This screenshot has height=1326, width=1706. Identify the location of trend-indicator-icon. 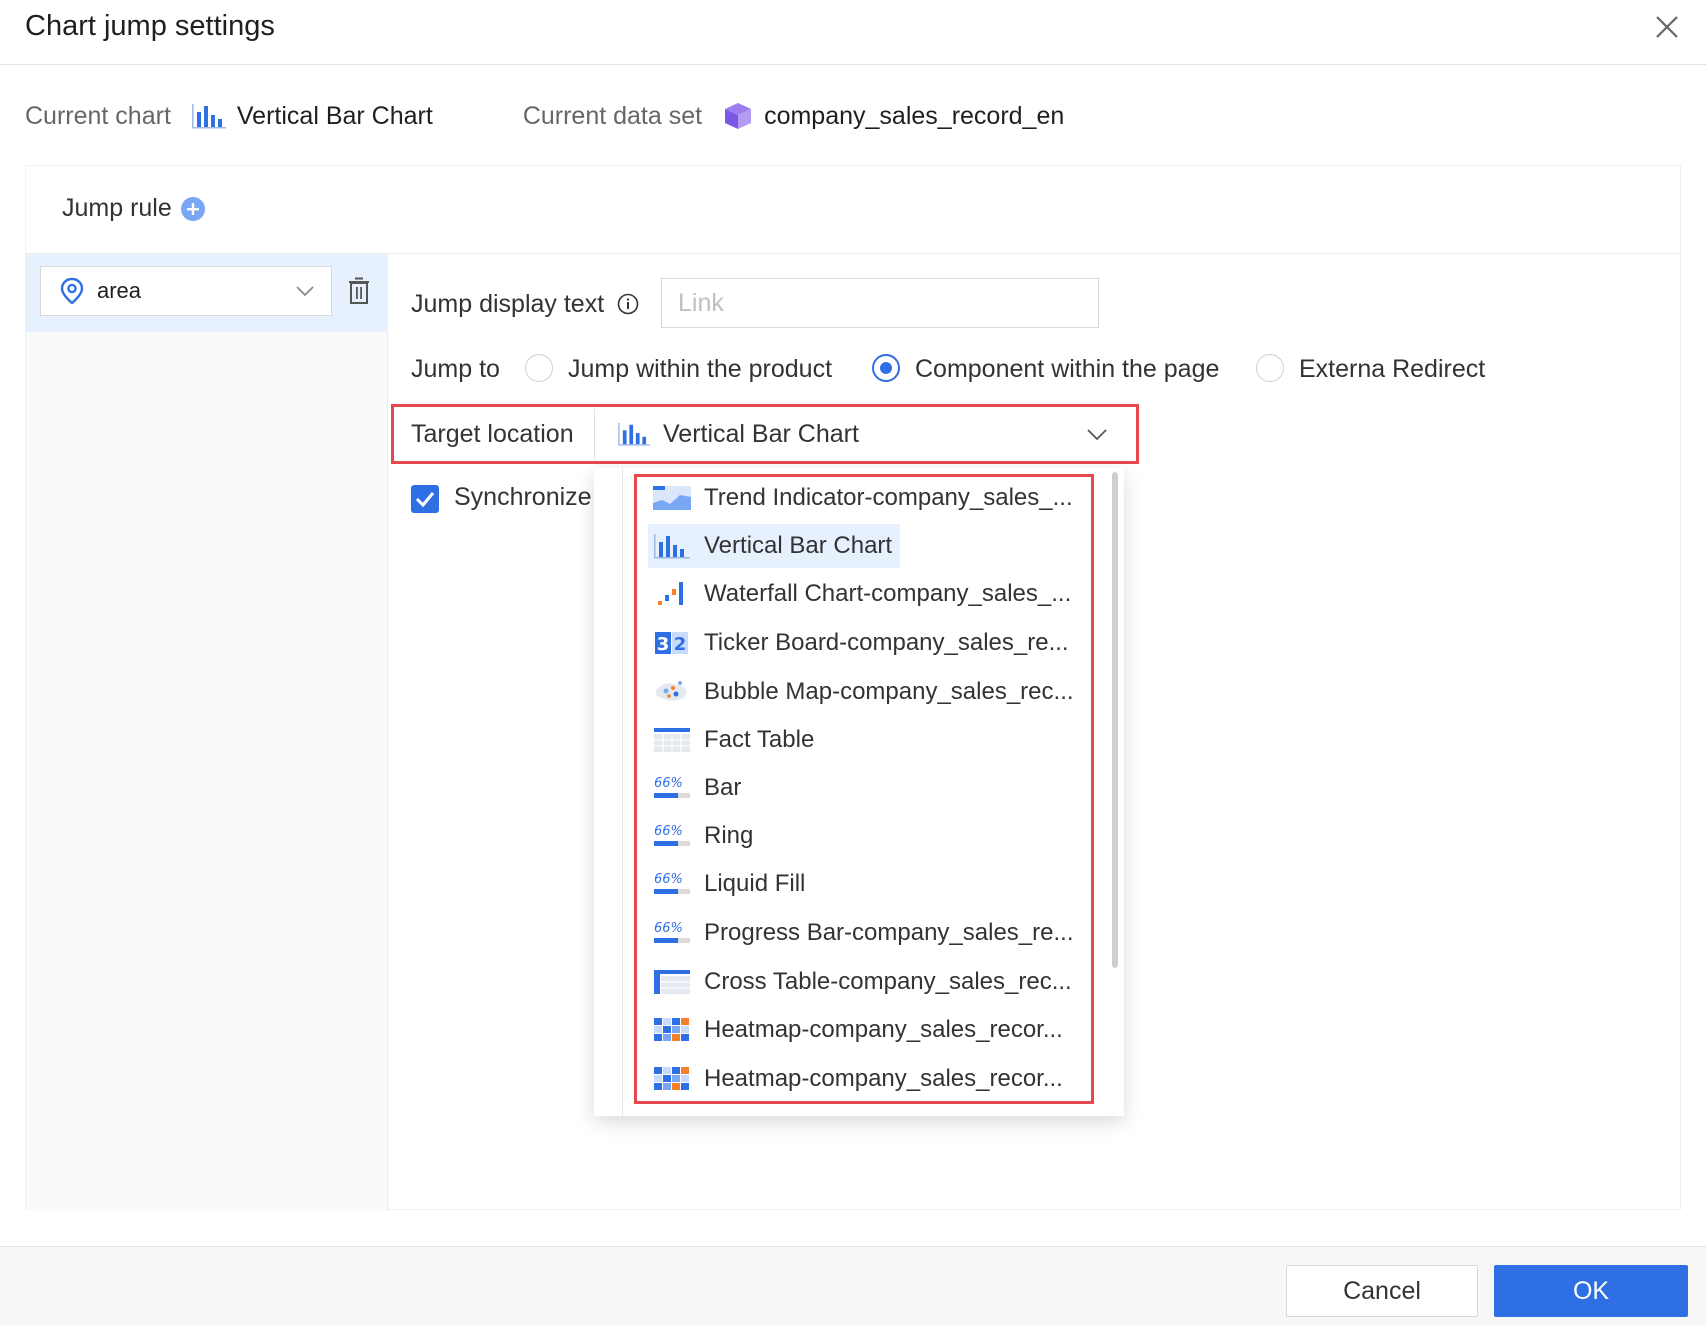
(672, 498).